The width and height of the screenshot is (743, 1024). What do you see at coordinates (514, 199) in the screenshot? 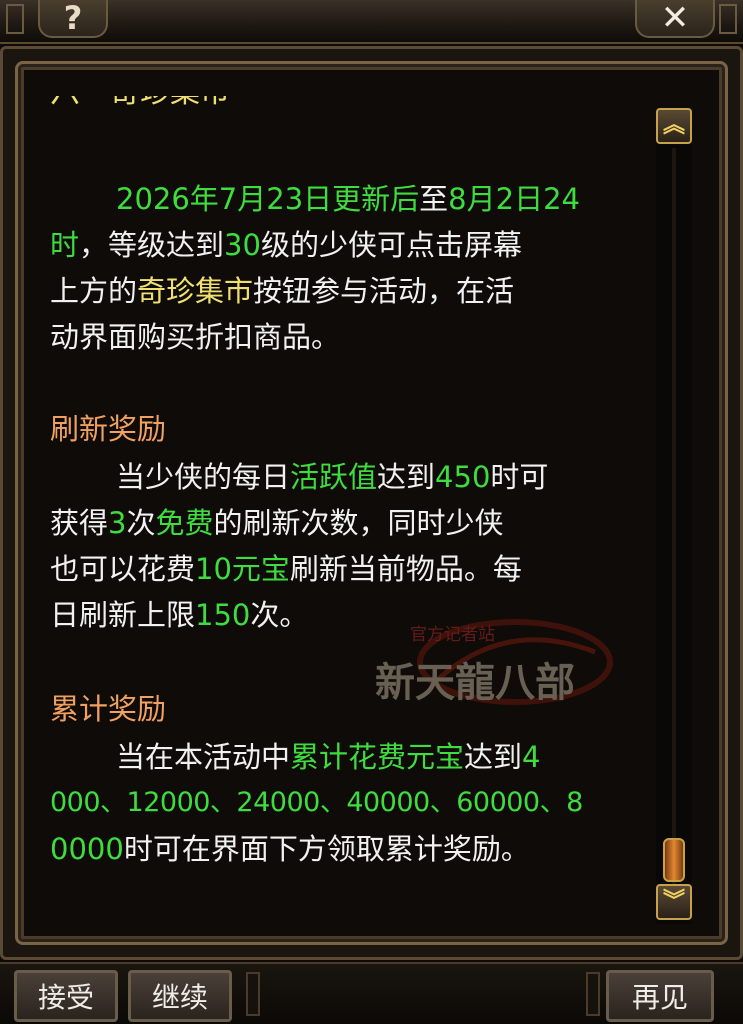
I see `date-range-end: 8月2日24` at bounding box center [514, 199].